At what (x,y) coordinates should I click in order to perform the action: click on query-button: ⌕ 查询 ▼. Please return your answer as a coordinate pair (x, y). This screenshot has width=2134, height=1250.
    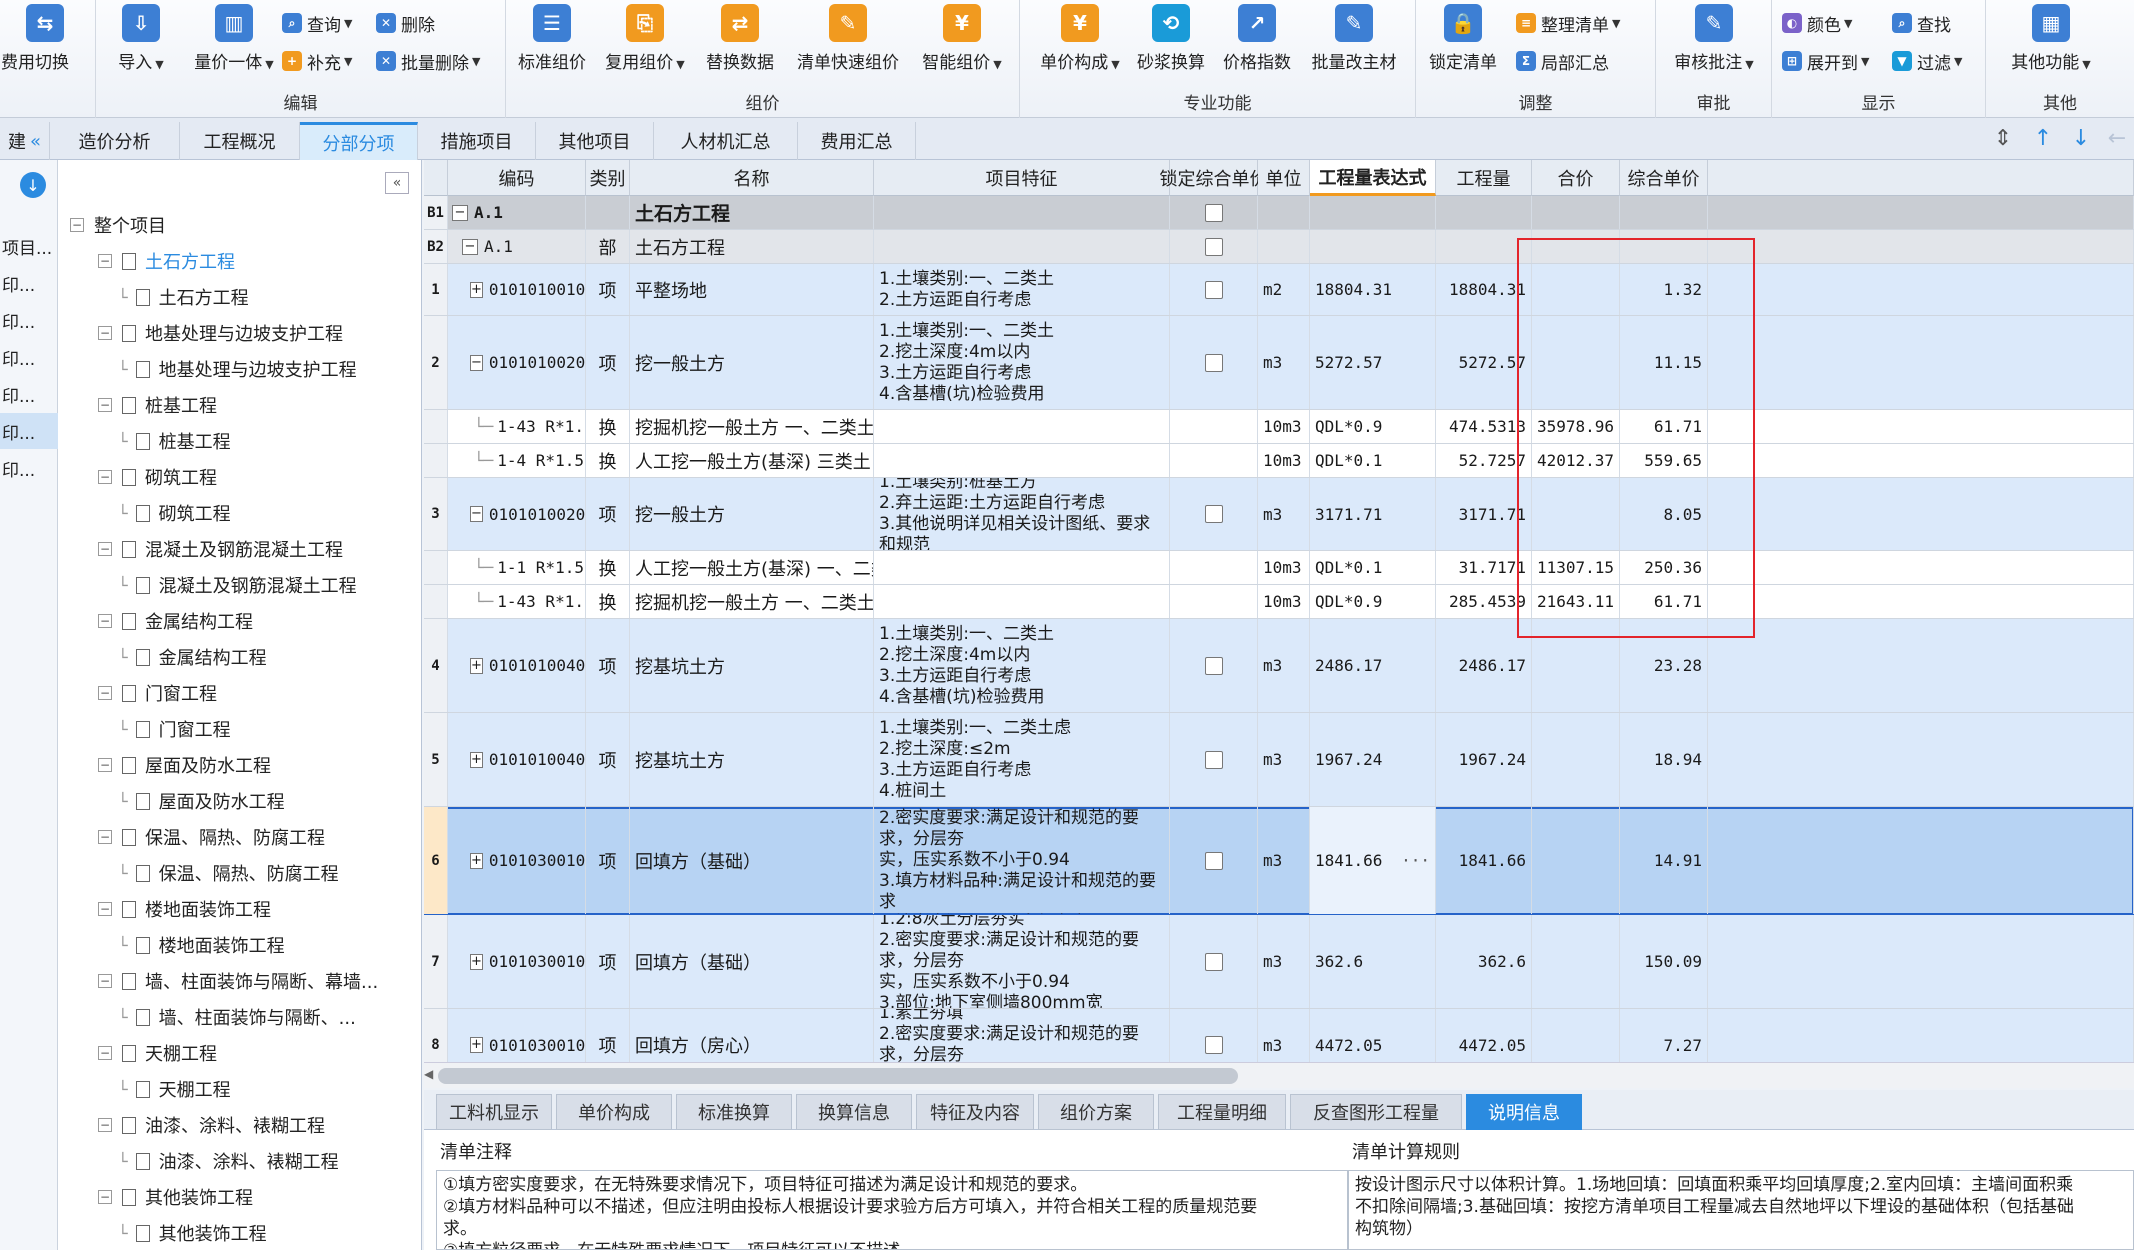
    Looking at the image, I should click on (317, 23).